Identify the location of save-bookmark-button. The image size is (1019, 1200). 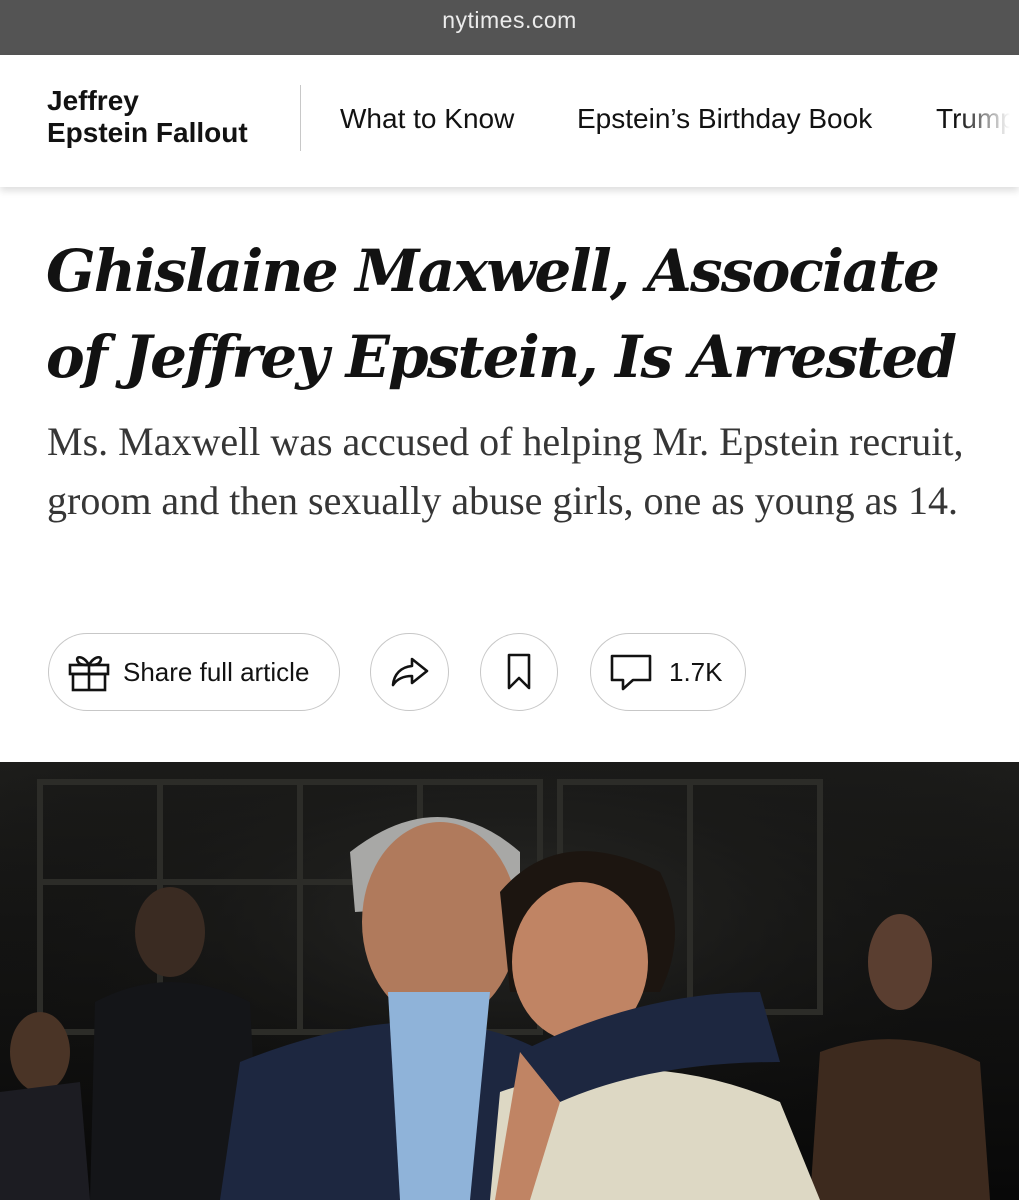
(519, 672).